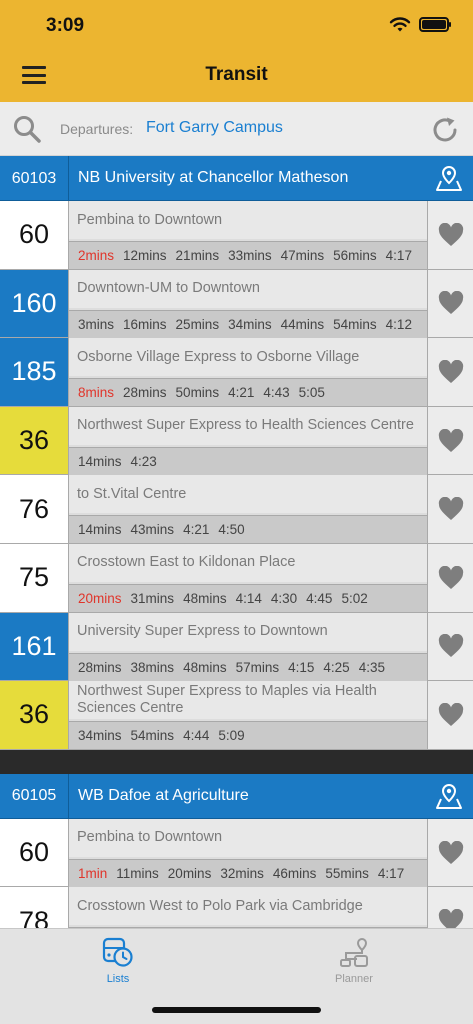  Describe the element at coordinates (242, 873) in the screenshot. I see `departure-time: 32mins` at that location.